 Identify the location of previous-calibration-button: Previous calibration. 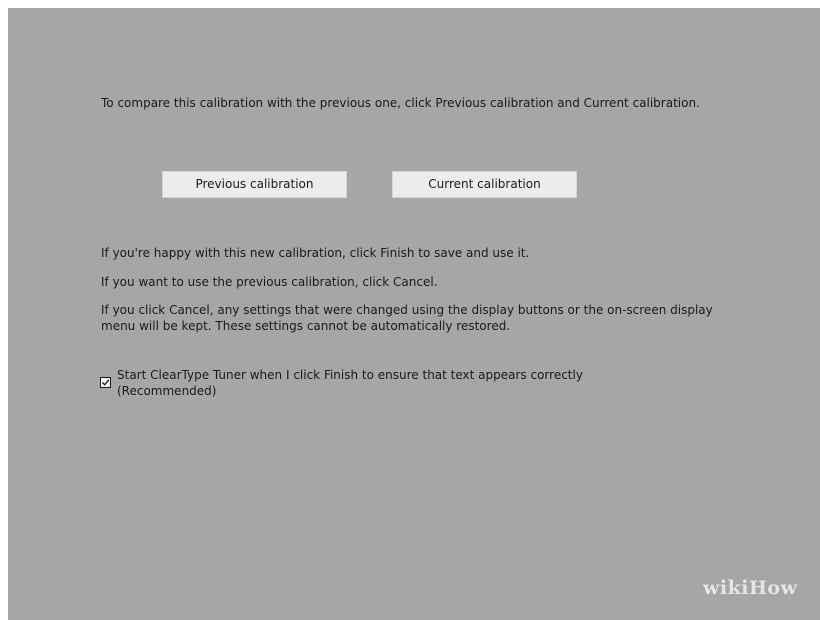
(254, 184).